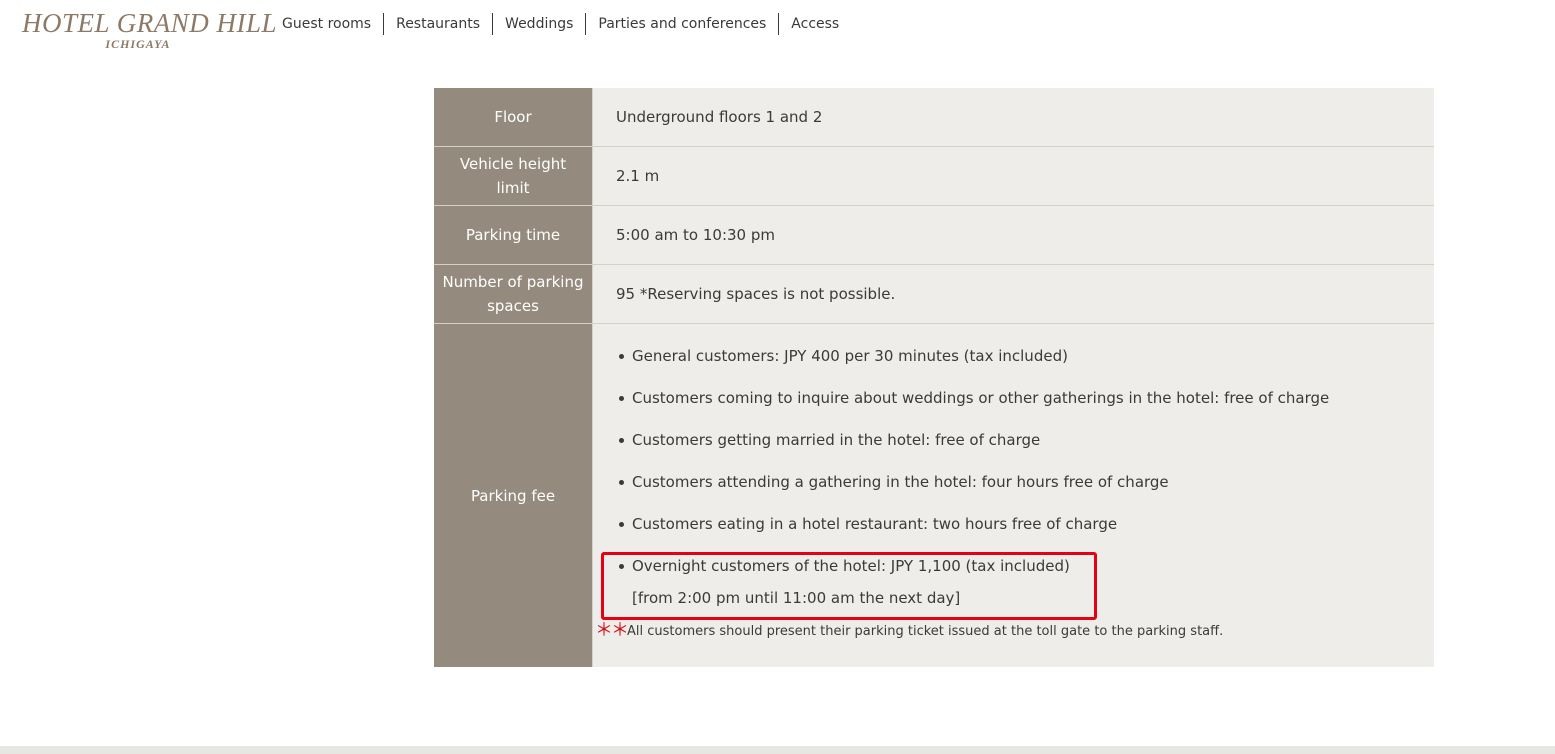 Image resolution: width=1555 pixels, height=754 pixels. Describe the element at coordinates (513, 176) in the screenshot. I see `row-label-height-limit: Vehicle height limit` at that location.